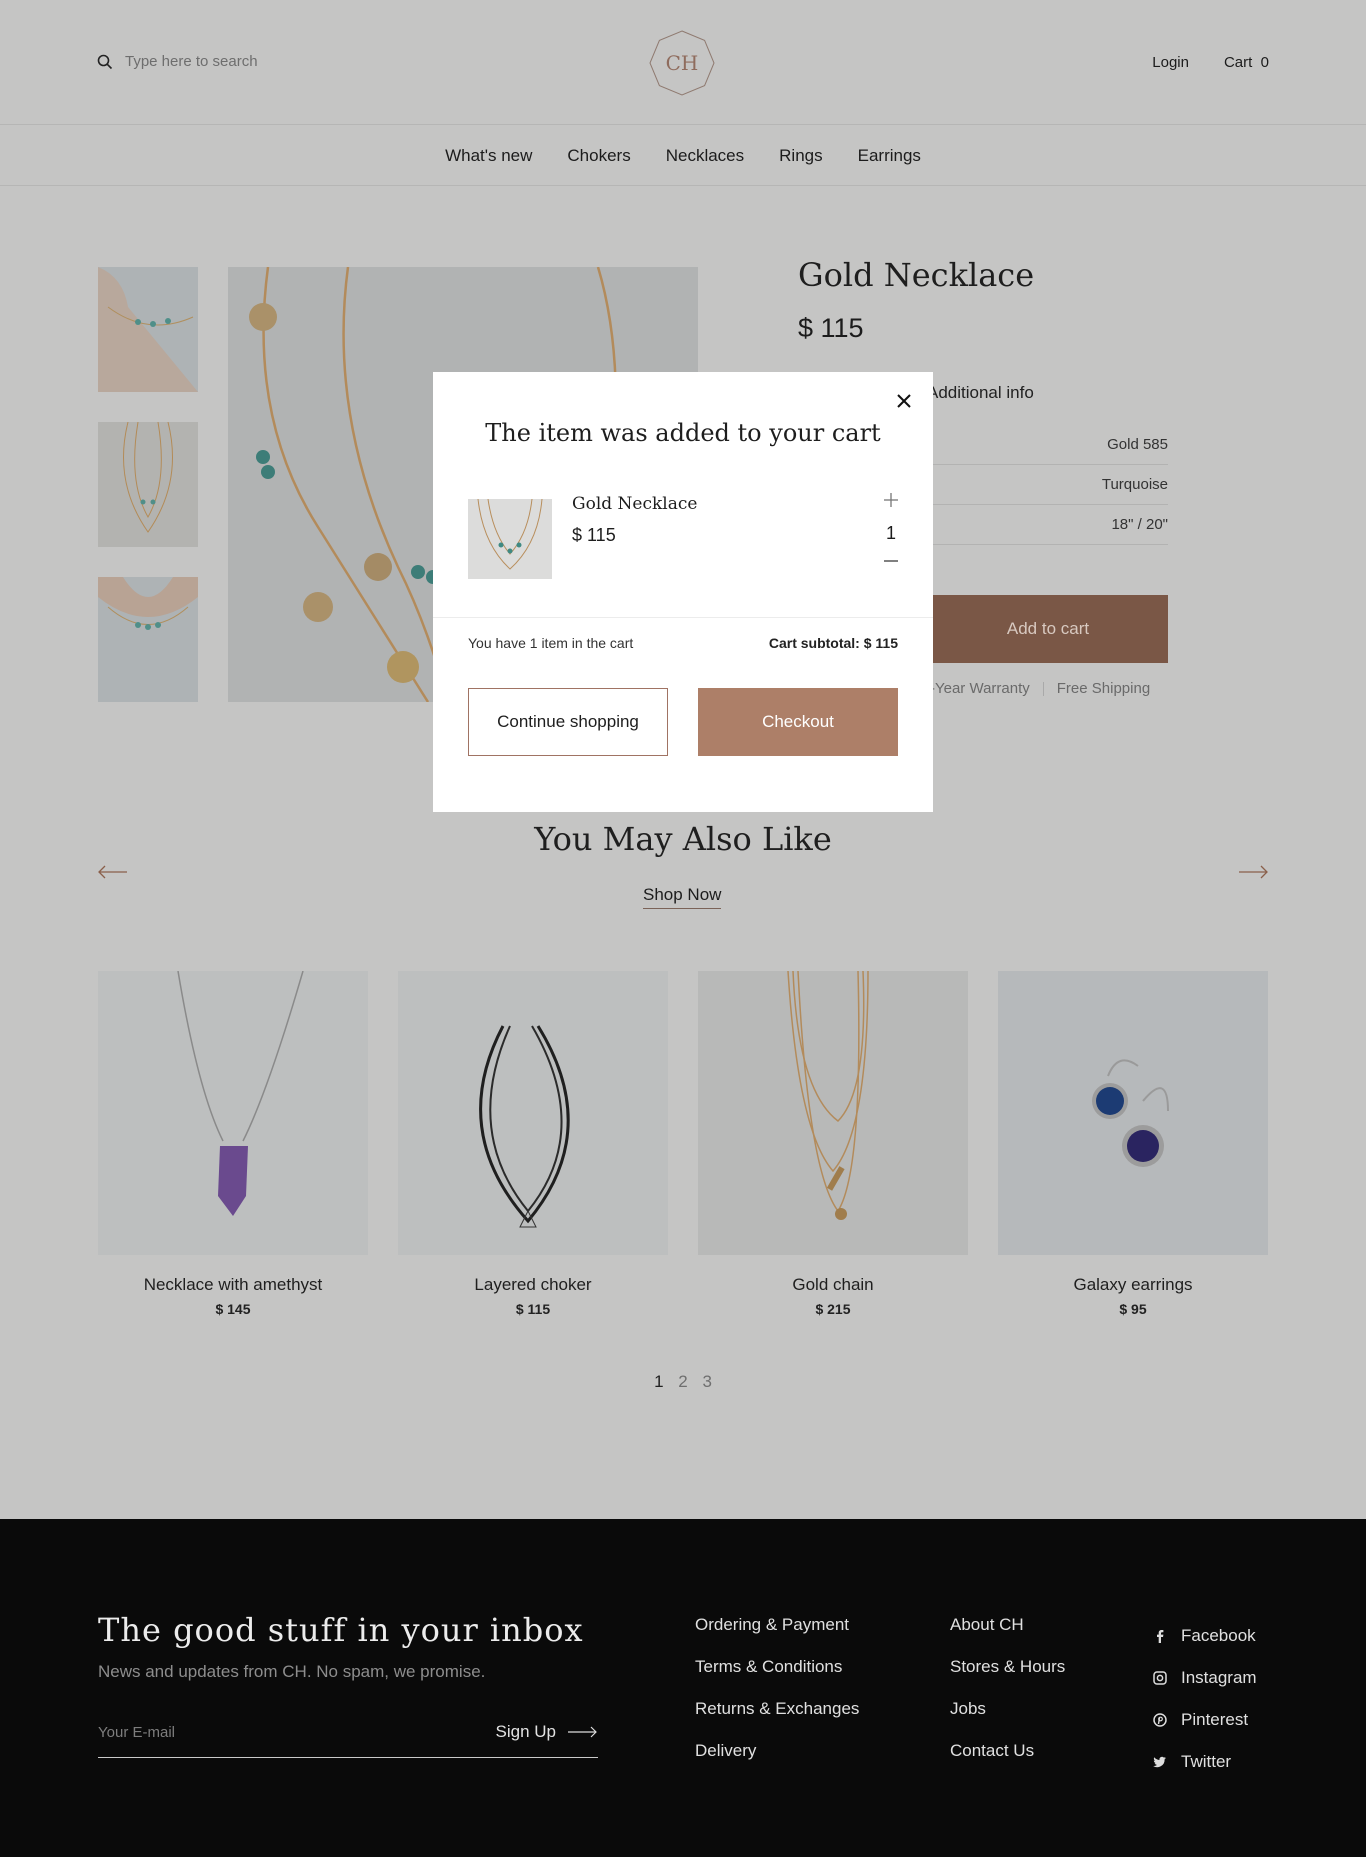 The width and height of the screenshot is (1366, 1857). I want to click on divider, so click(683, 617).